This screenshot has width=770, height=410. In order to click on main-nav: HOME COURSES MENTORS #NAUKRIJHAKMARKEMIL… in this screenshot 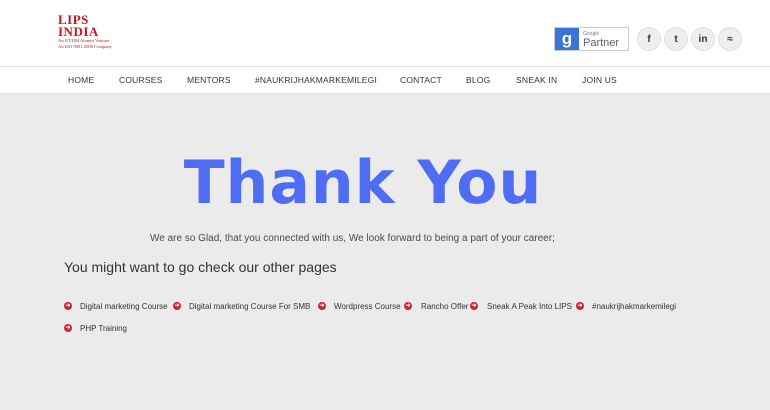, I will do `click(385, 80)`.